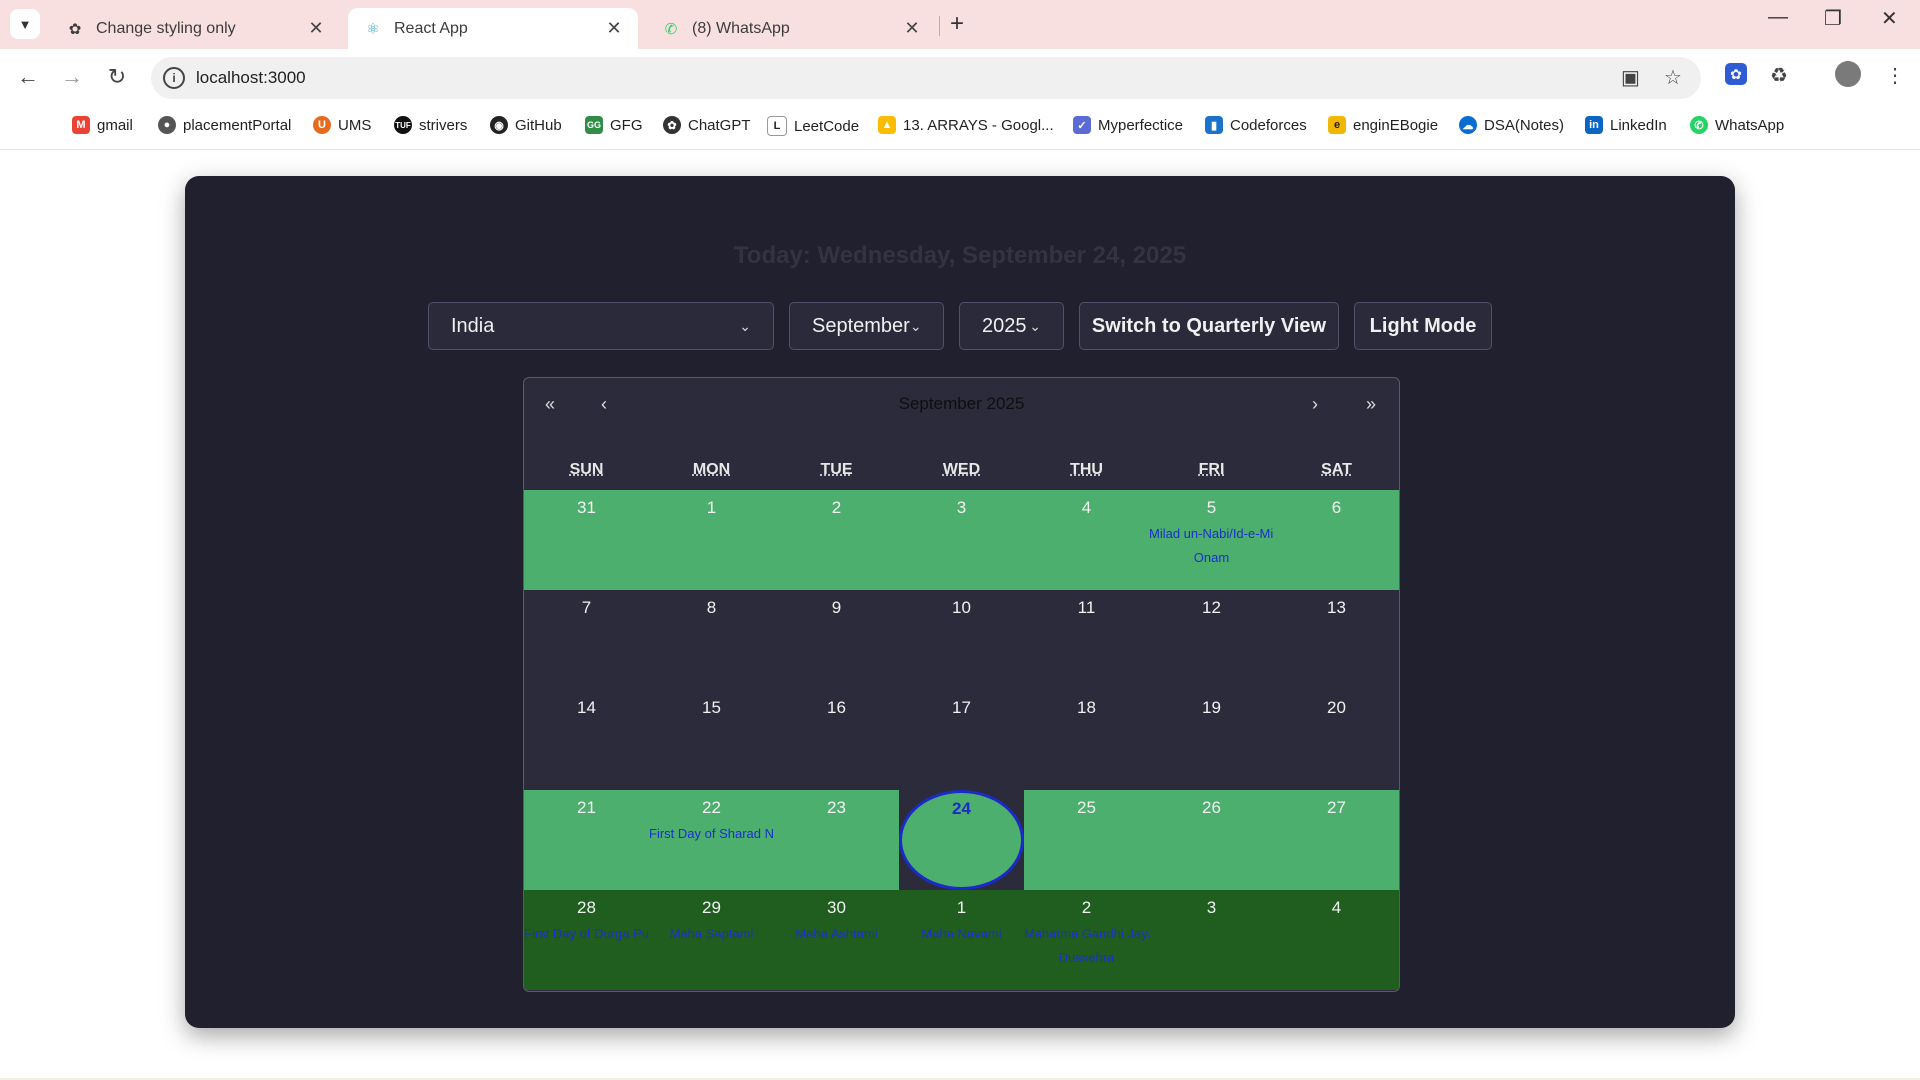 The image size is (1920, 1080). Describe the element at coordinates (586, 840) in the screenshot. I see `day-cell: 21` at that location.